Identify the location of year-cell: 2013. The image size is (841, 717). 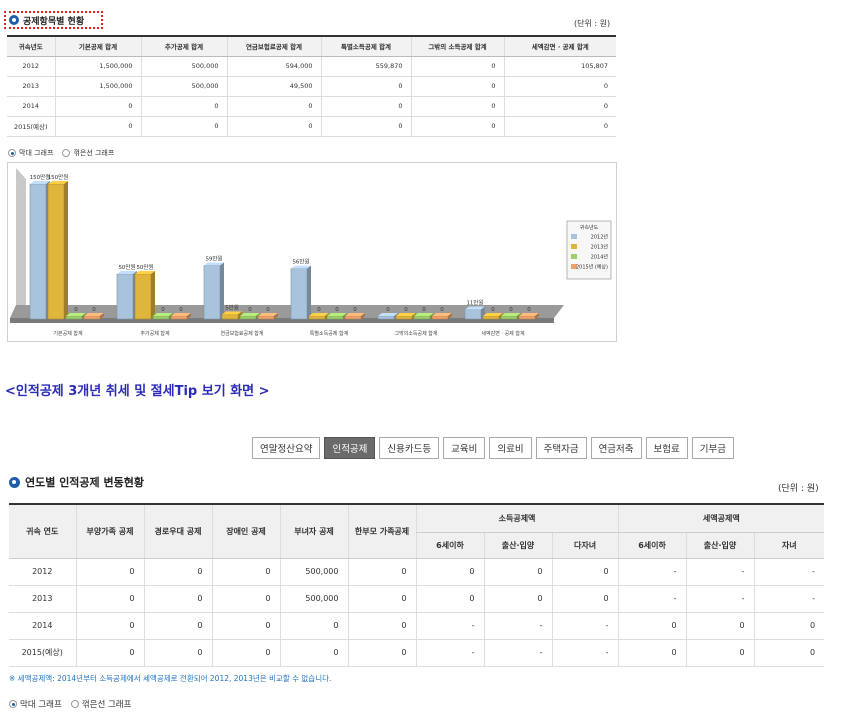
(42, 599).